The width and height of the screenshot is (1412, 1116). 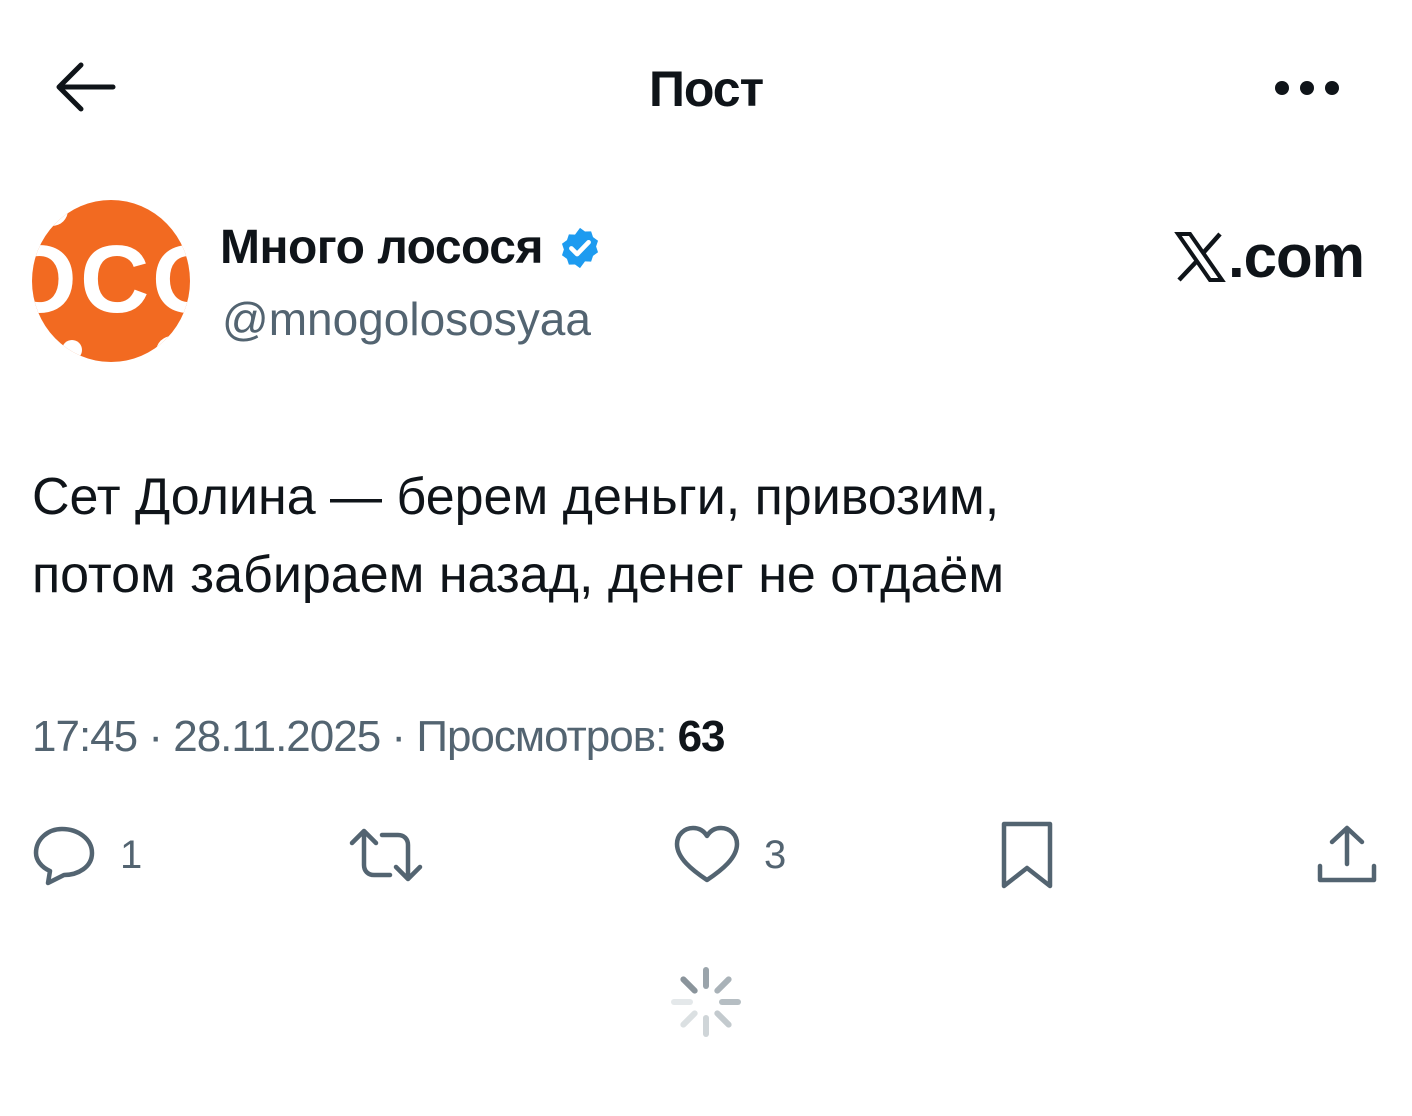 I want to click on reply-button: 1, so click(x=87, y=855).